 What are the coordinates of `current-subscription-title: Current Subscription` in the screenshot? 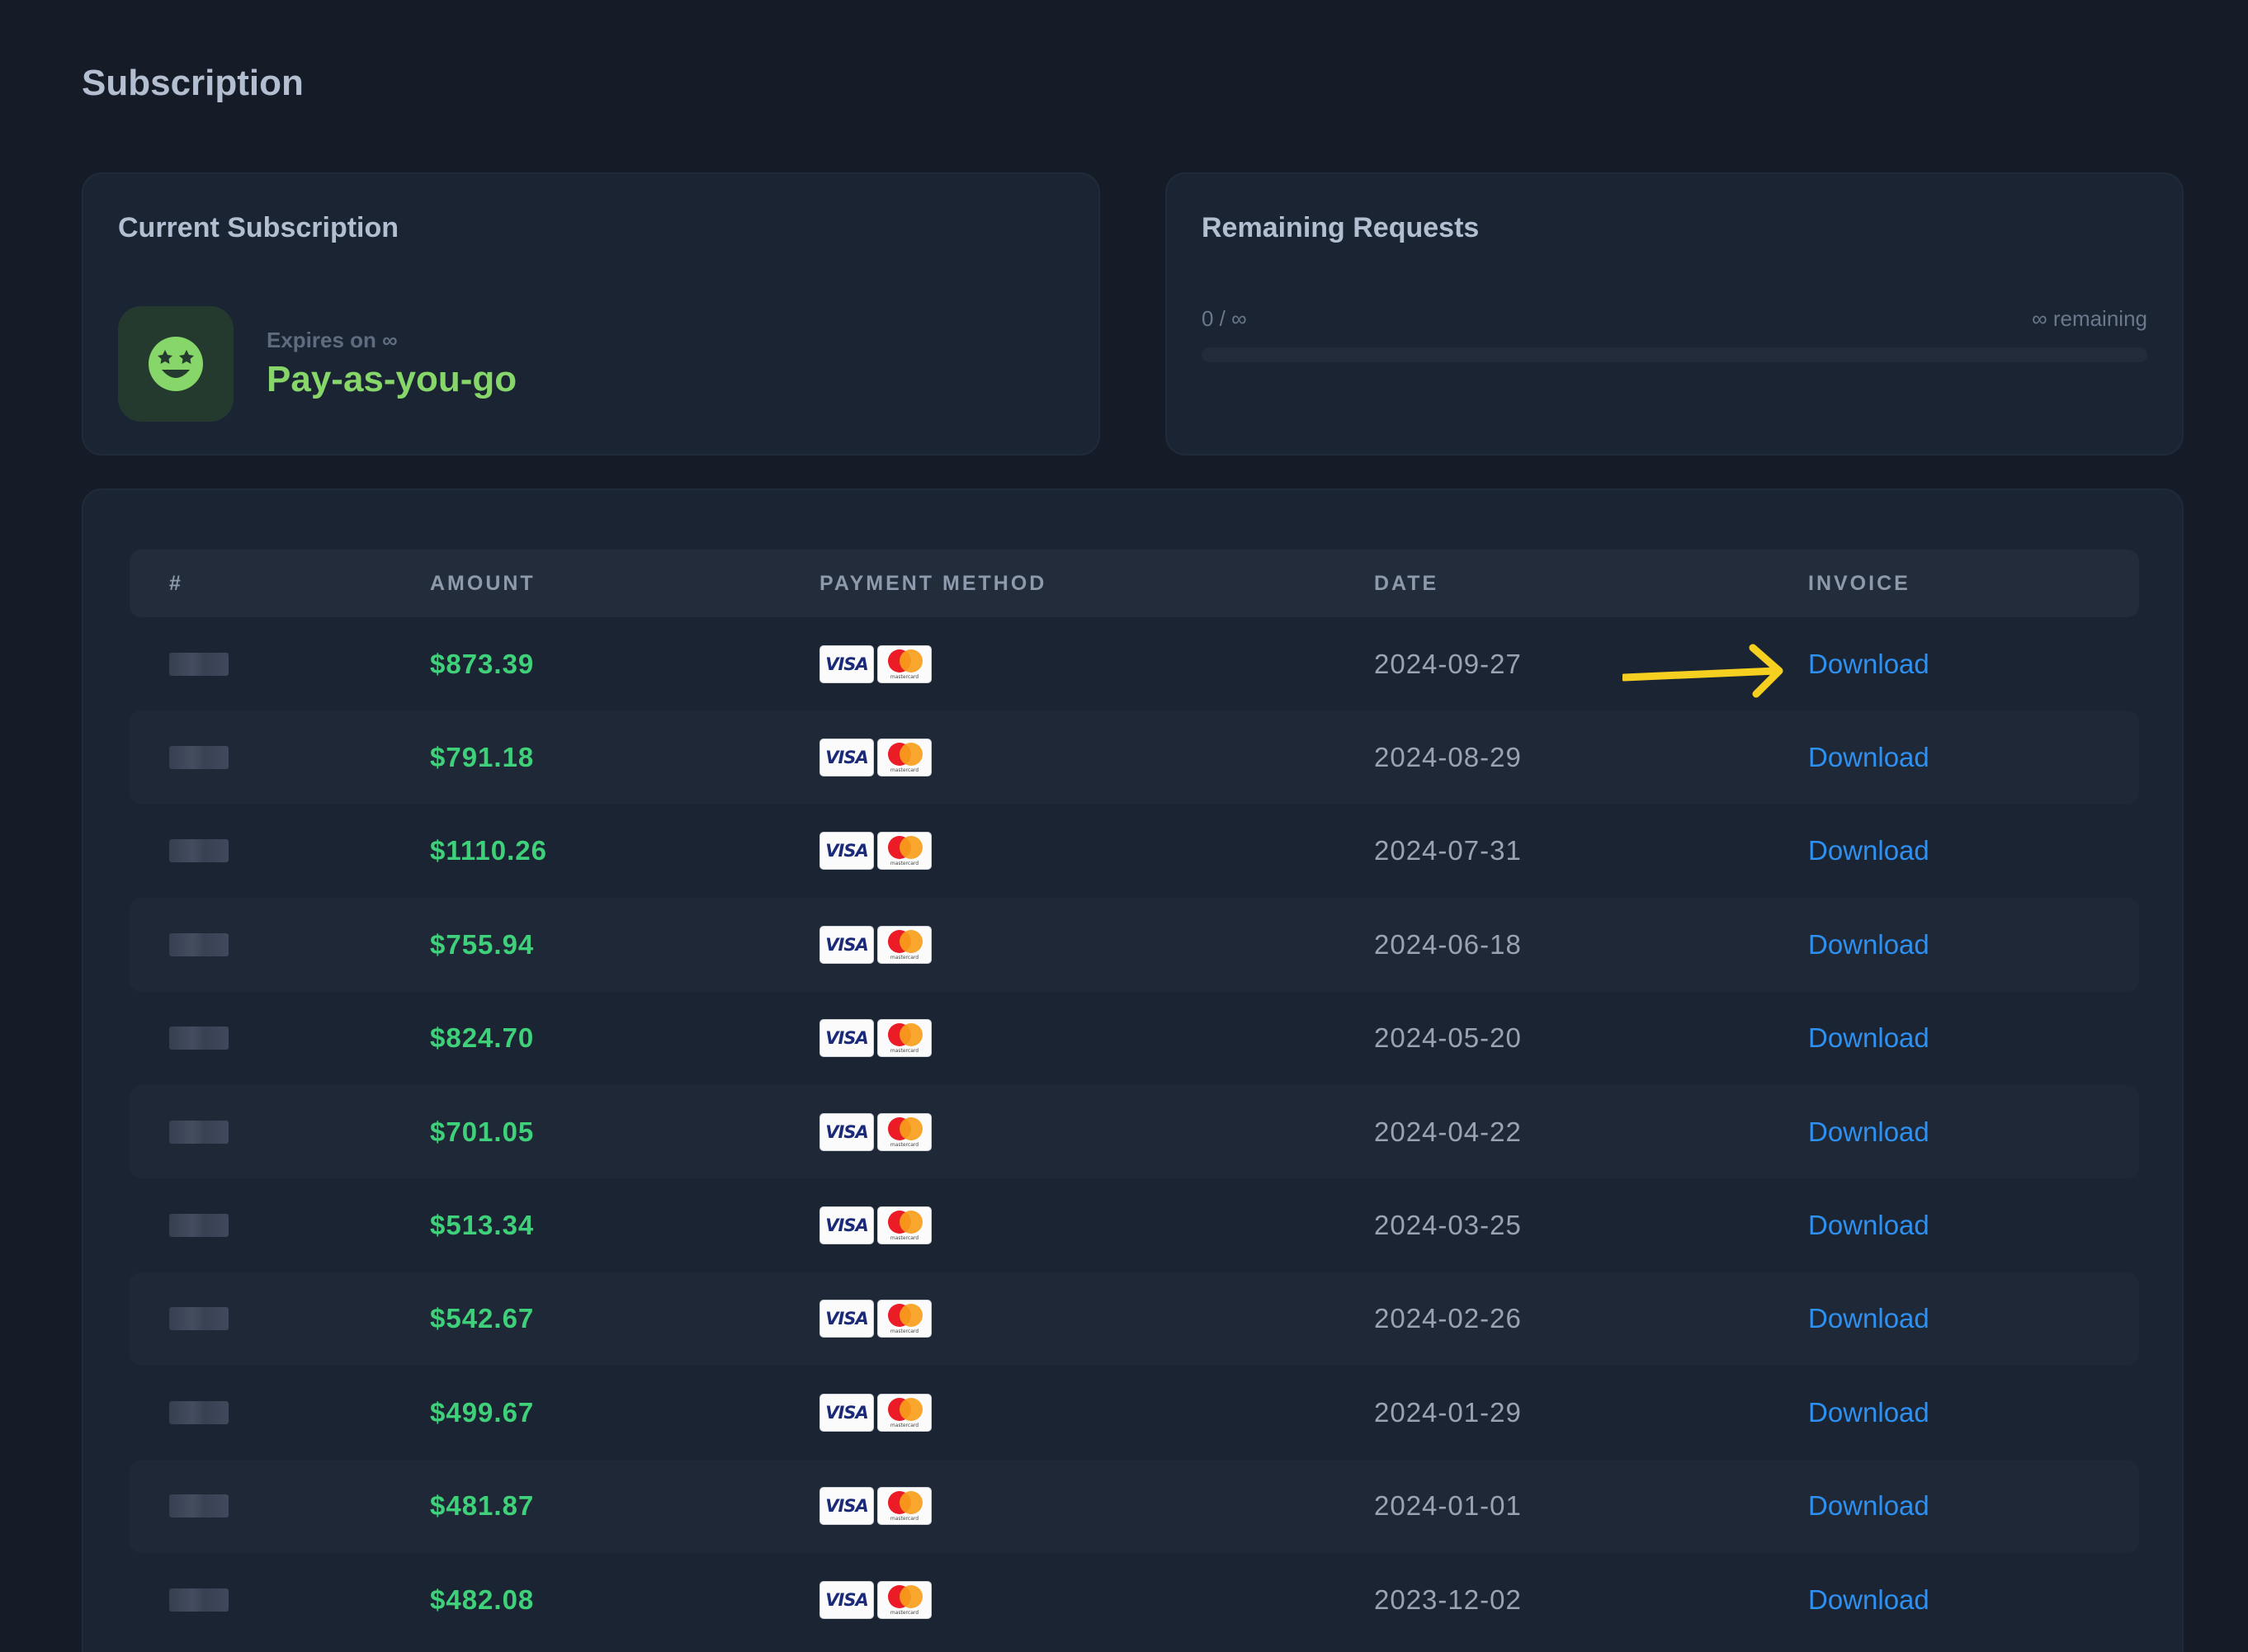 It's located at (258, 228).